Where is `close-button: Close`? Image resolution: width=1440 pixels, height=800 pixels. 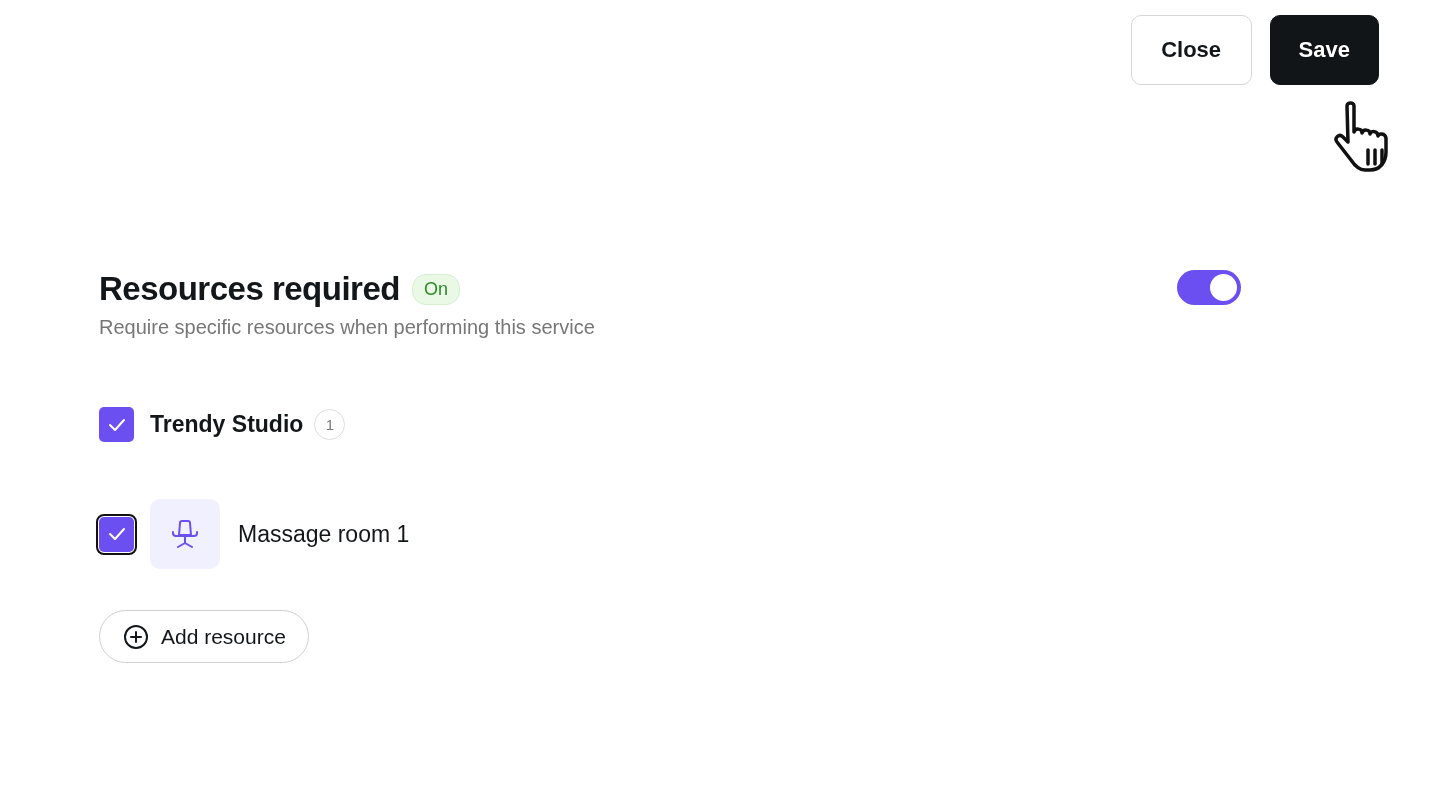 close-button: Close is located at coordinates (1191, 50).